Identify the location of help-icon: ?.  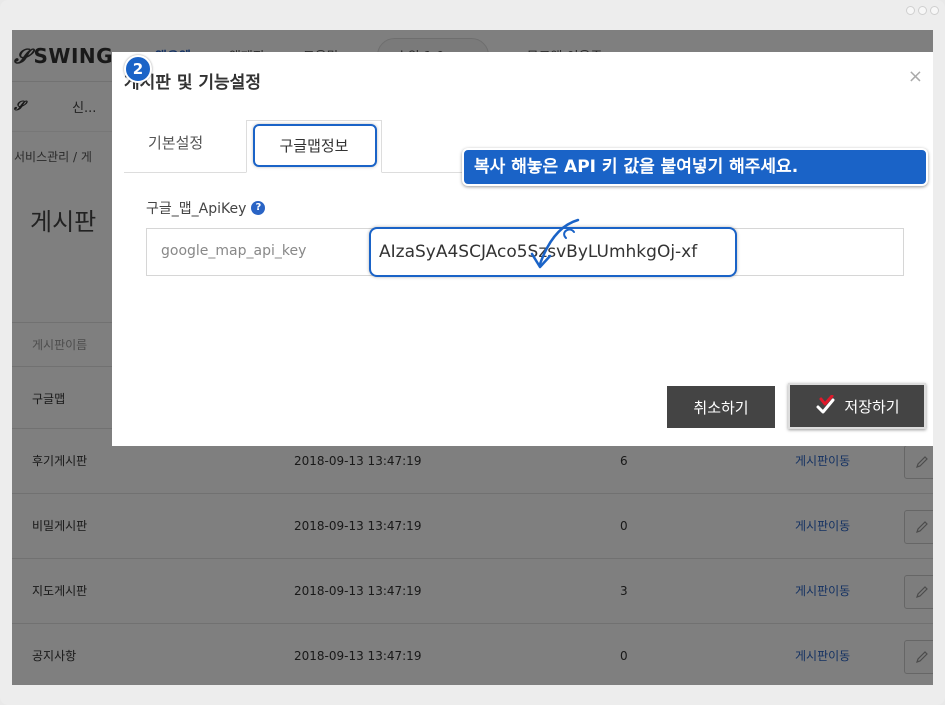
(258, 208).